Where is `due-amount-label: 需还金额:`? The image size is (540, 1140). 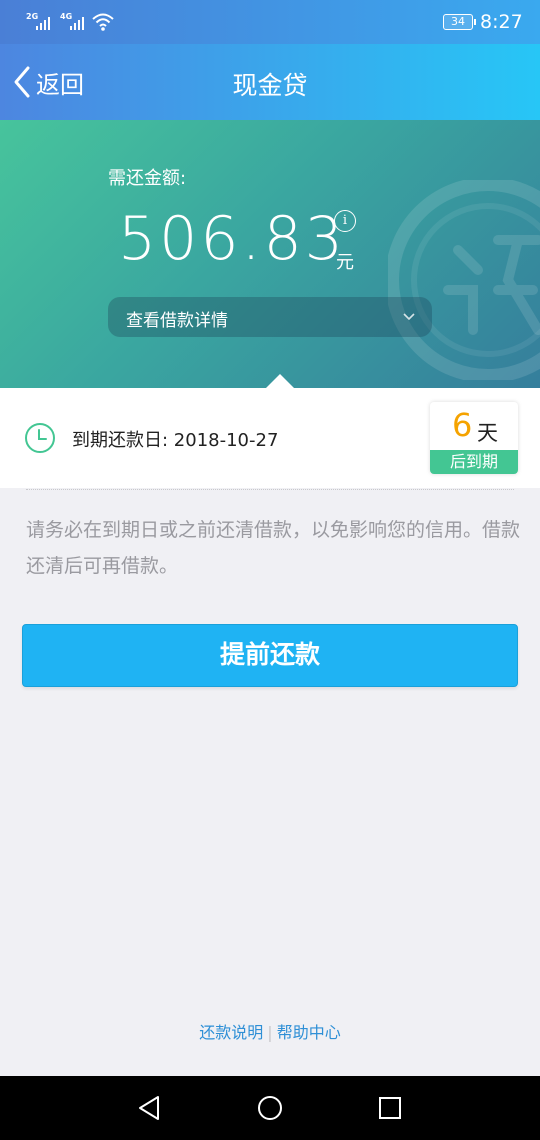 due-amount-label: 需还金额: is located at coordinates (147, 178).